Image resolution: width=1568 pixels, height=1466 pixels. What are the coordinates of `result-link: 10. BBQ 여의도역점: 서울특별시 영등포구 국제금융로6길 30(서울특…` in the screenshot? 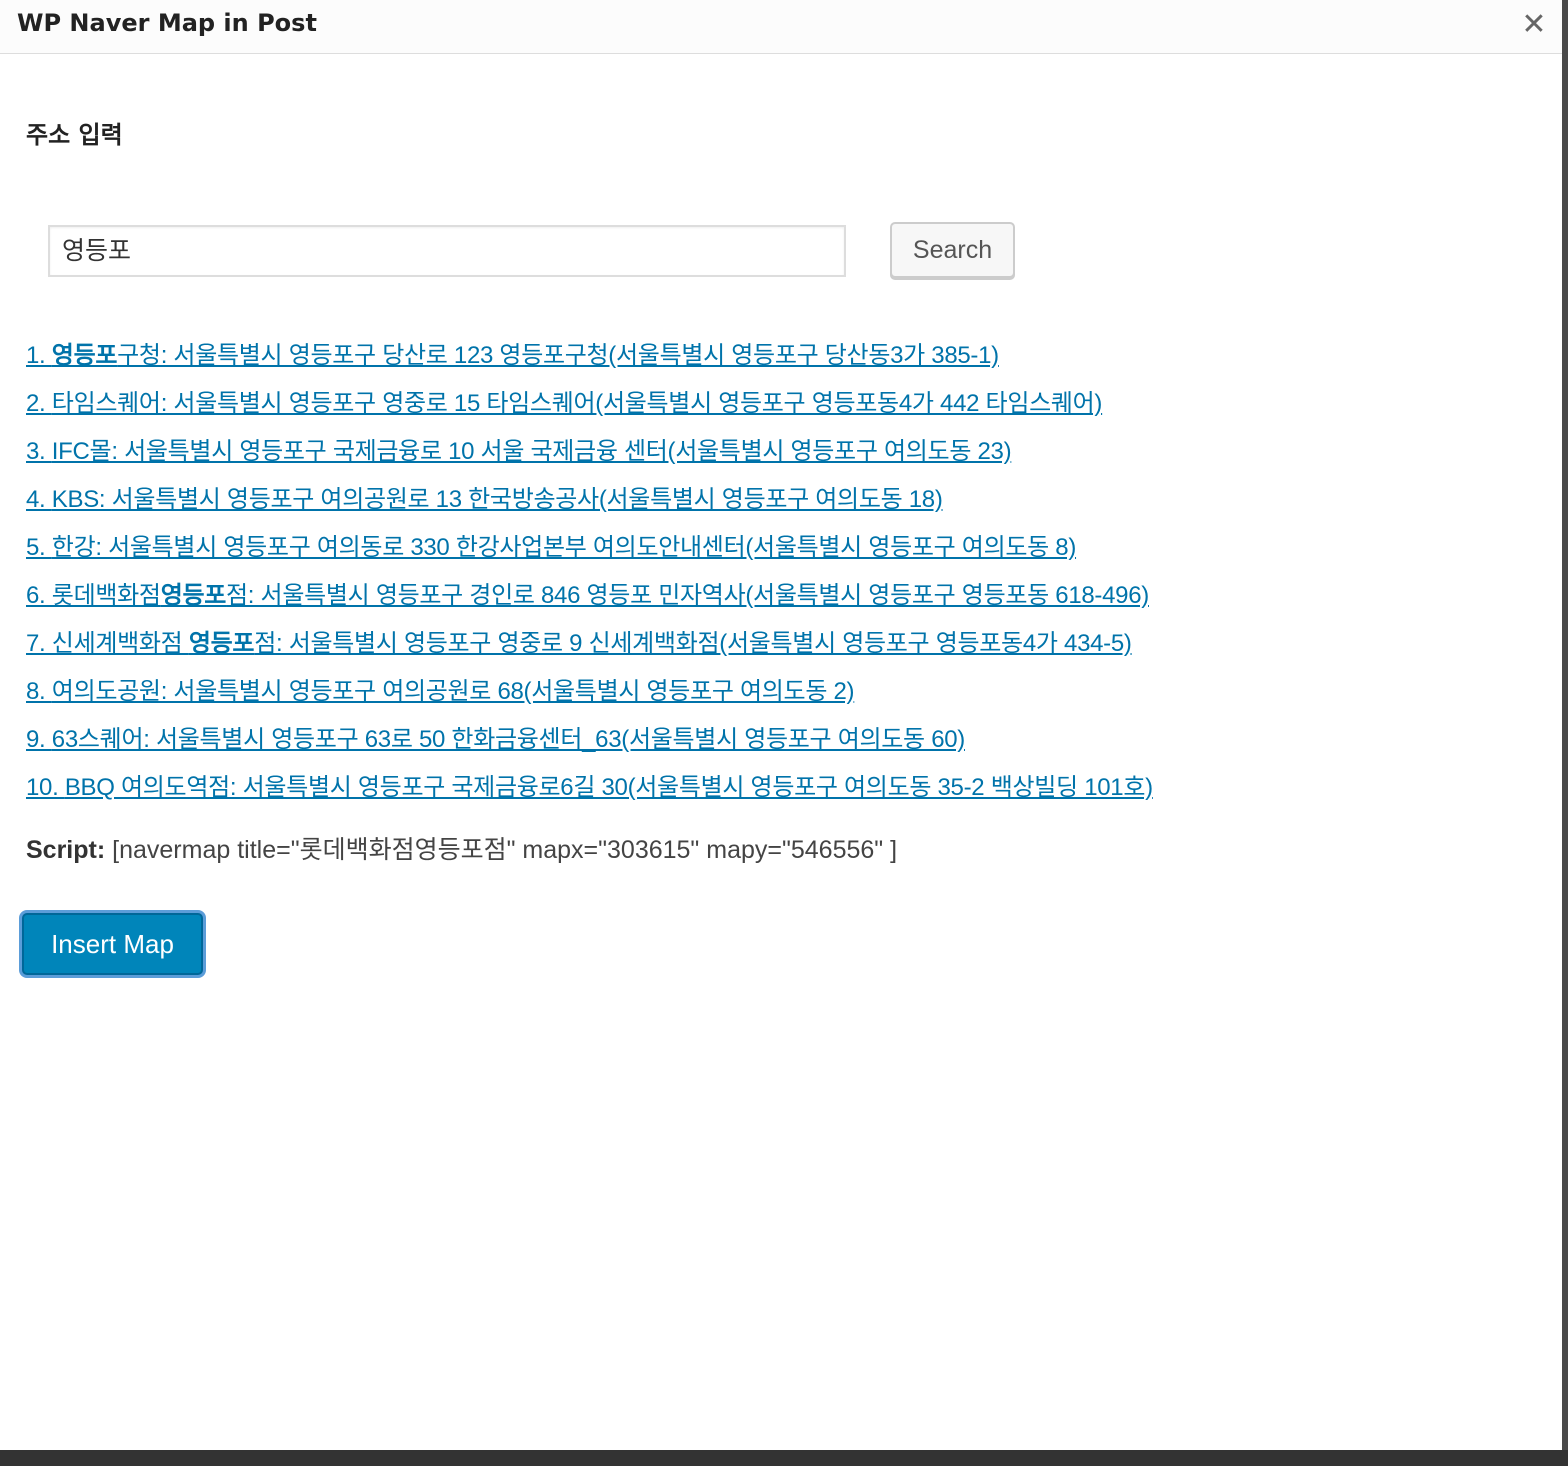 It's located at (589, 787).